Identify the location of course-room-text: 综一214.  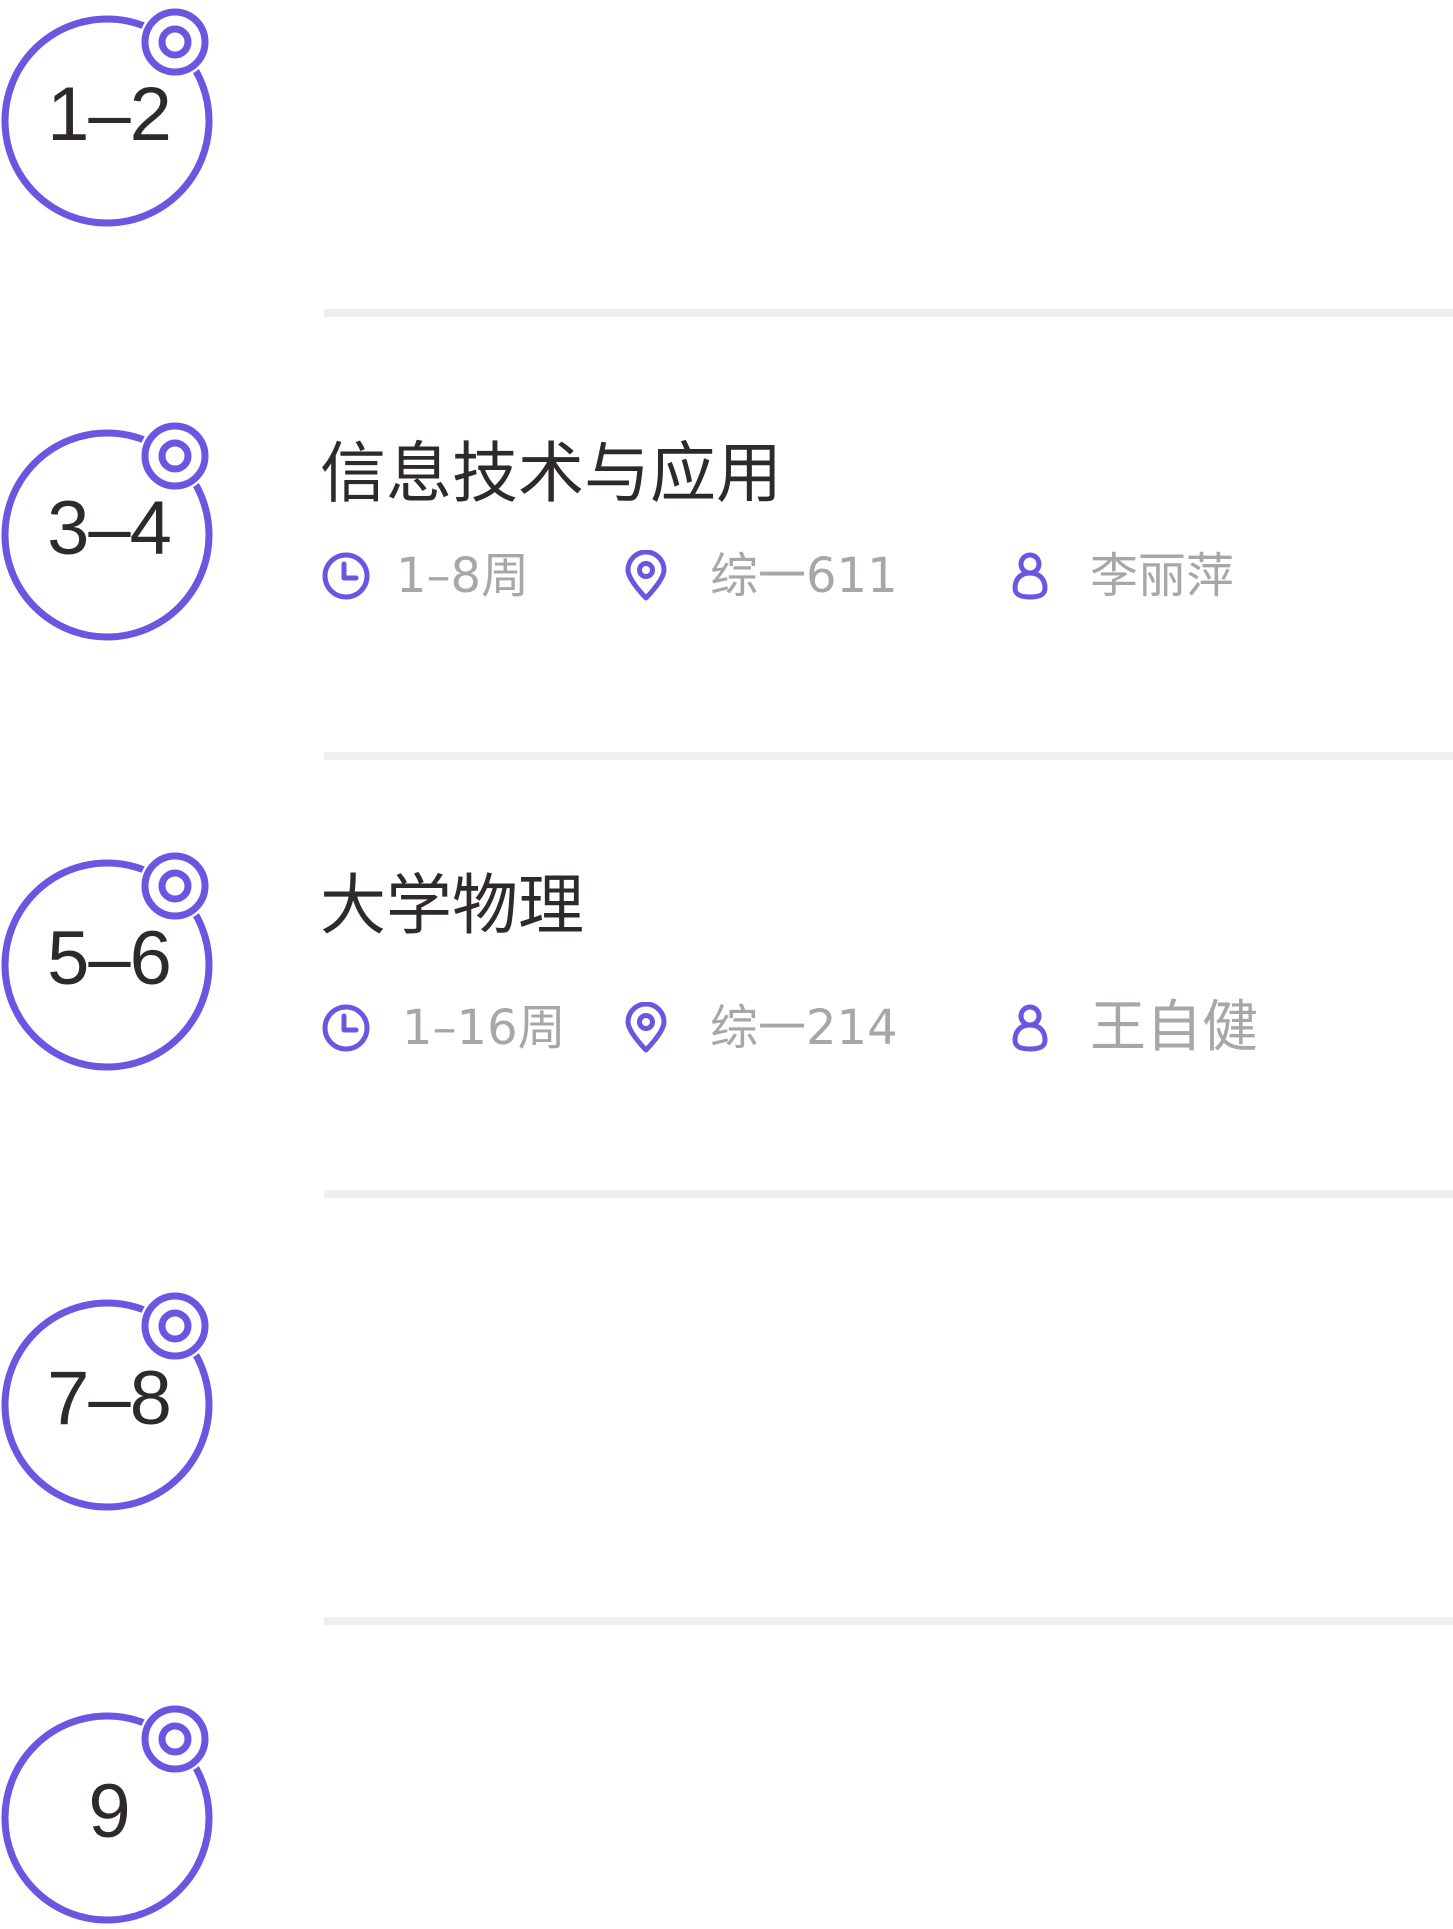
(804, 1028).